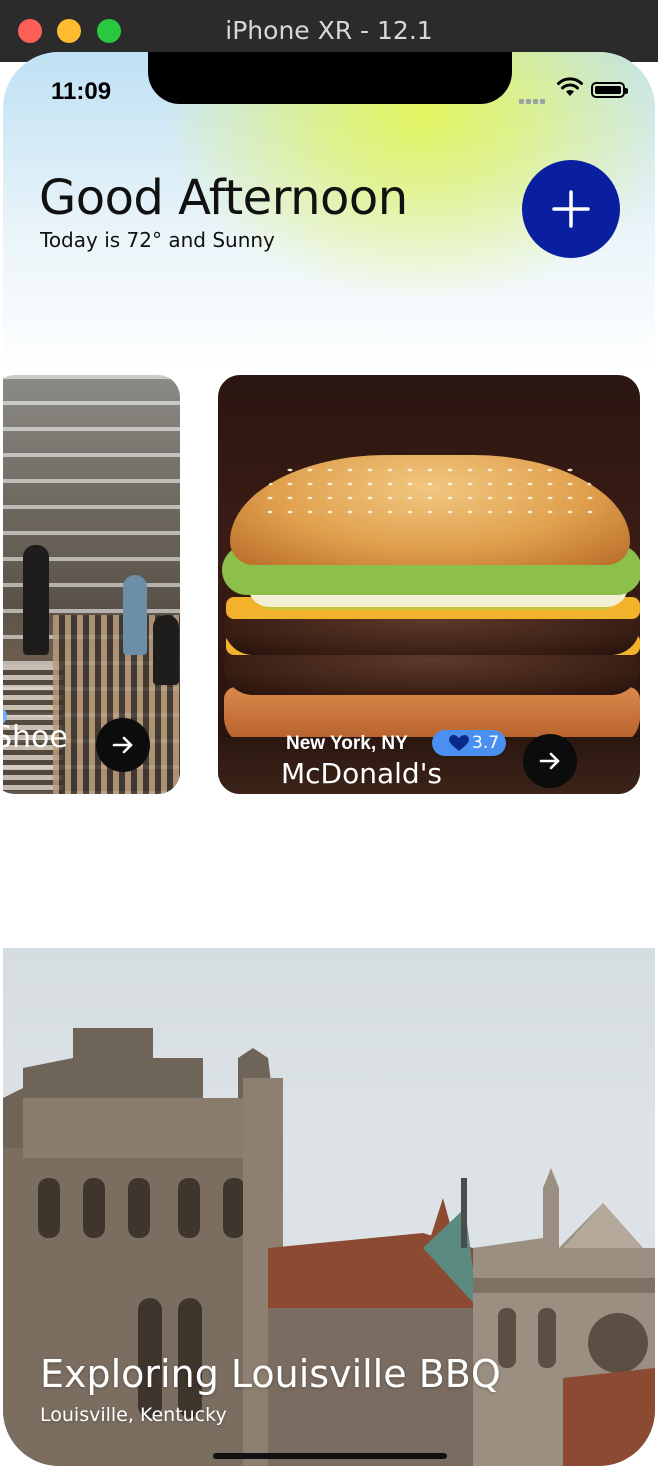 This screenshot has height=1472, width=658. What do you see at coordinates (330, 1456) in the screenshot?
I see `home-indicator` at bounding box center [330, 1456].